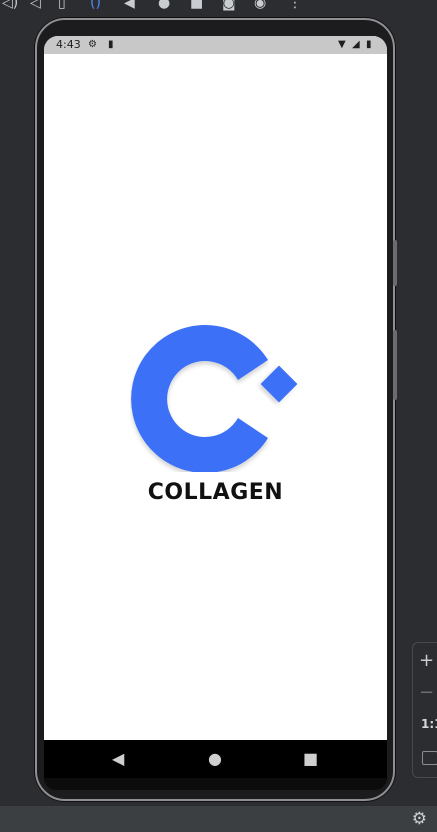 This screenshot has height=832, width=437. Describe the element at coordinates (196, 5) in the screenshot. I see `overview-square-icon: ■` at that location.